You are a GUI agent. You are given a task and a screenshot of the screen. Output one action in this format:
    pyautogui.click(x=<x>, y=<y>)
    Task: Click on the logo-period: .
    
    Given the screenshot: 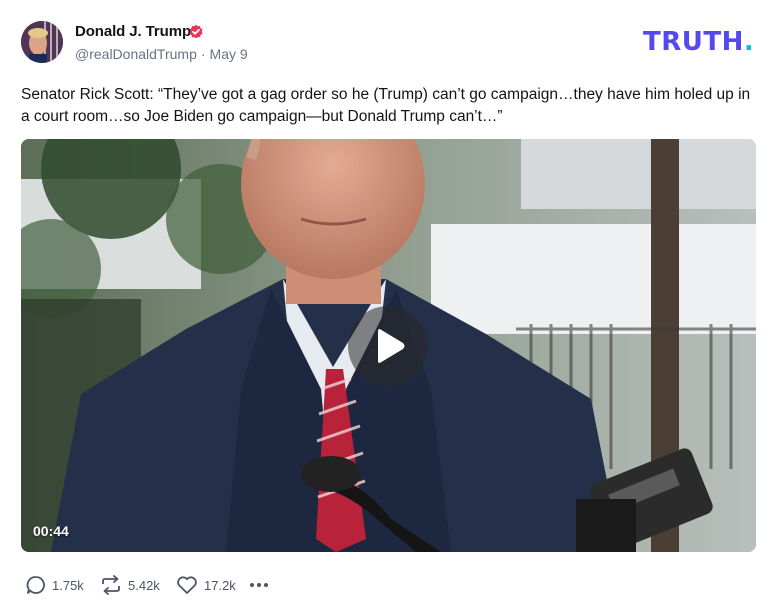 What is the action you would take?
    pyautogui.click(x=749, y=42)
    